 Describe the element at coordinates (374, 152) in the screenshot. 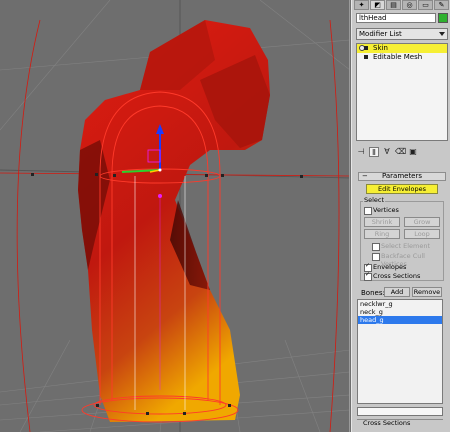

I see `show-end-result-icon: Ⅱ` at that location.